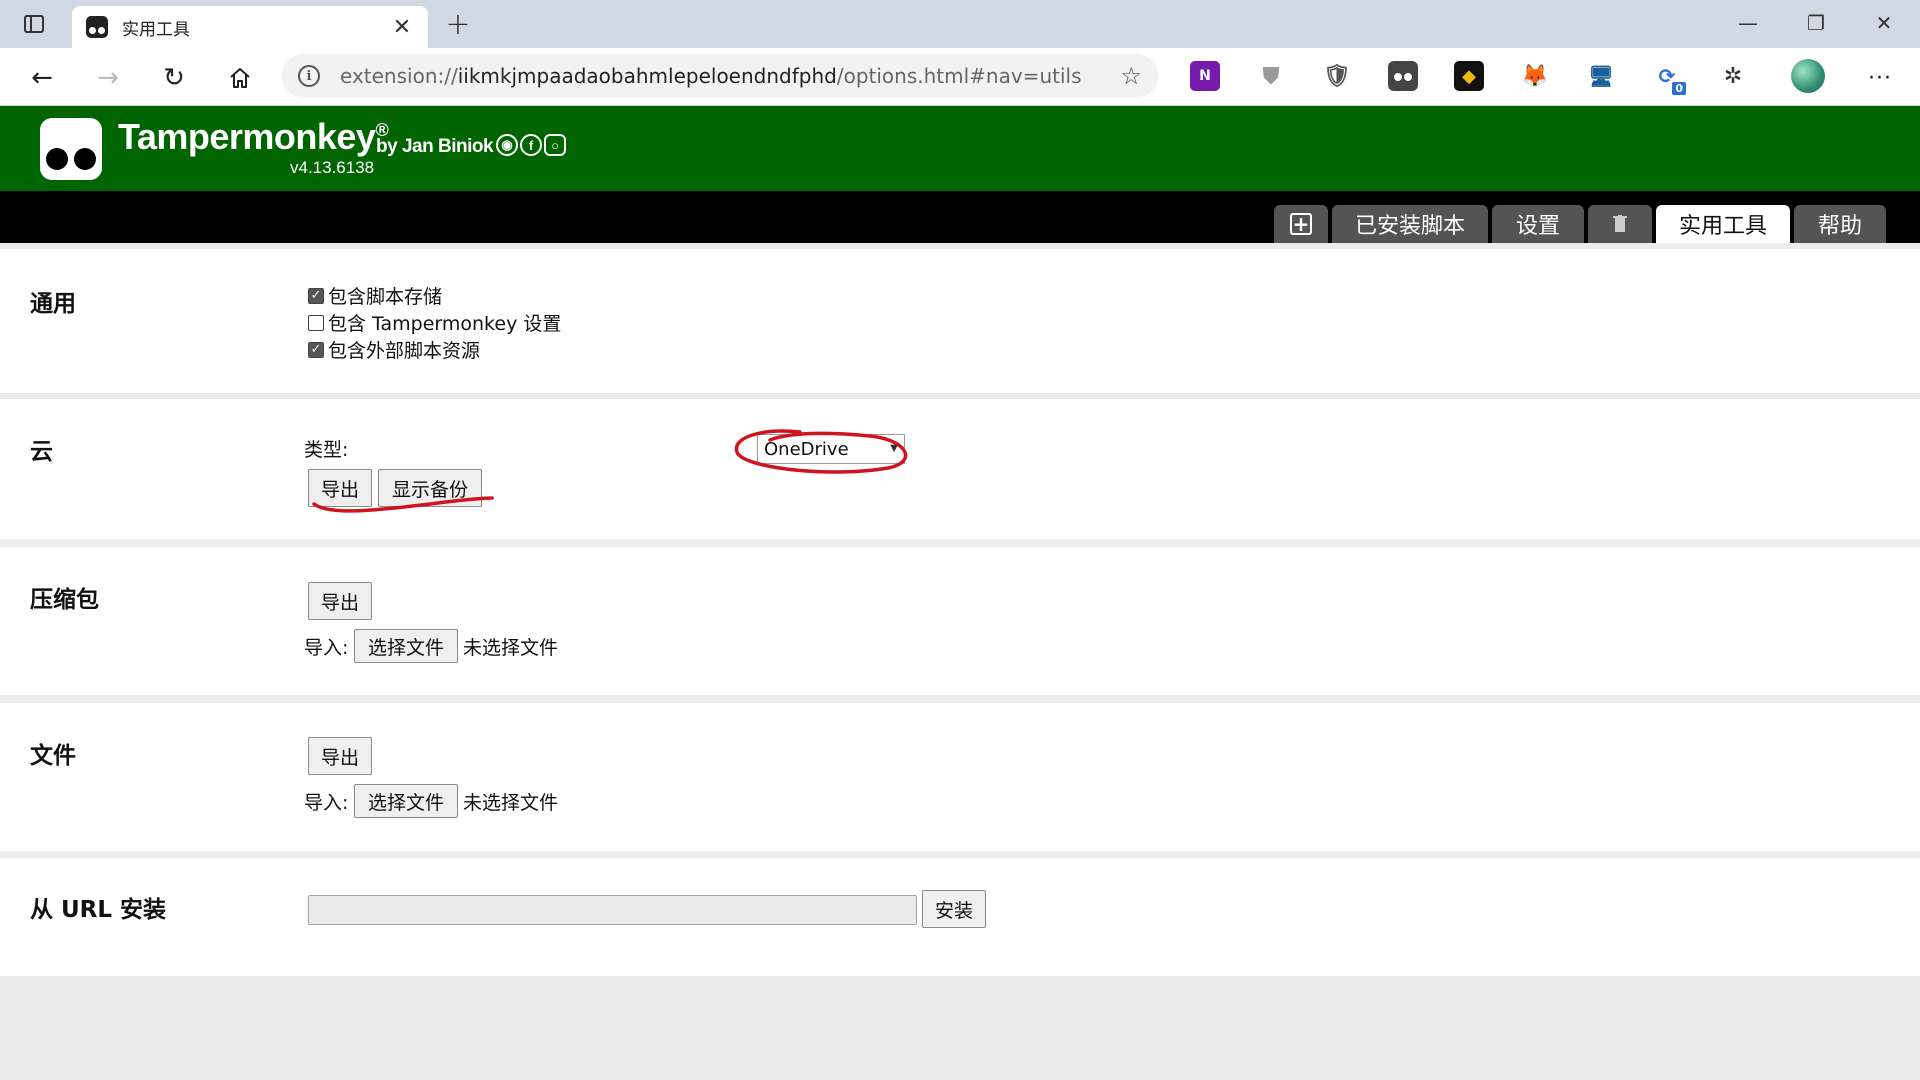  Describe the element at coordinates (309, 76) in the screenshot. I see `site-info-icon: i` at that location.